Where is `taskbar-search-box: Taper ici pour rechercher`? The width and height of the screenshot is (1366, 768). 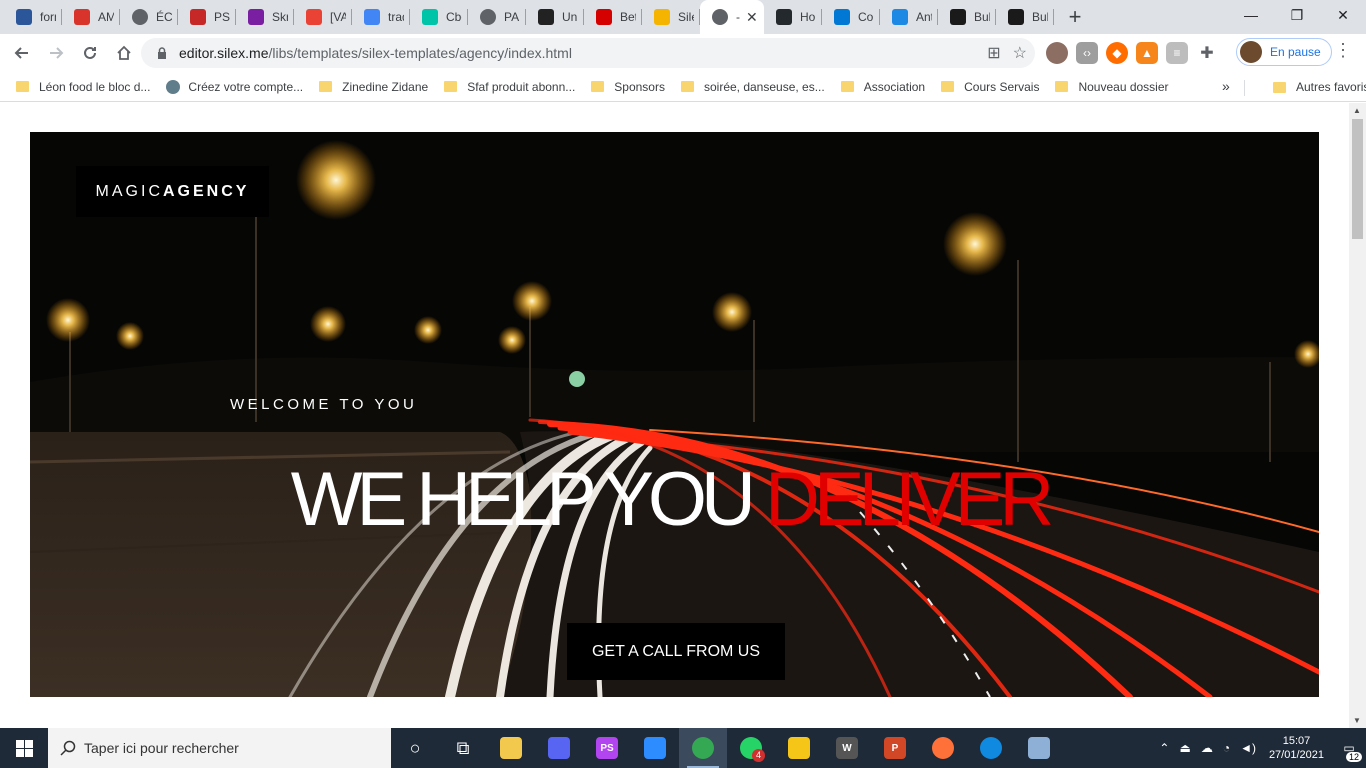
taskbar-search-box: Taper ici pour rechercher is located at coordinates (219, 748).